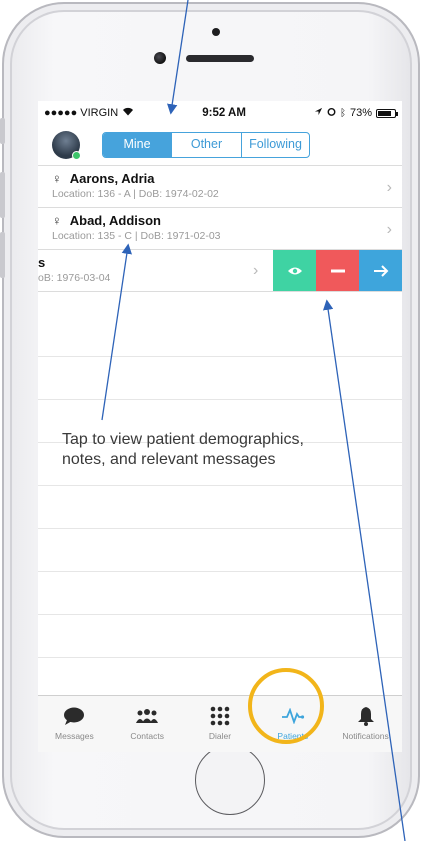 The height and width of the screenshot is (841, 424). I want to click on status-time: 9:52 AM, so click(224, 113).